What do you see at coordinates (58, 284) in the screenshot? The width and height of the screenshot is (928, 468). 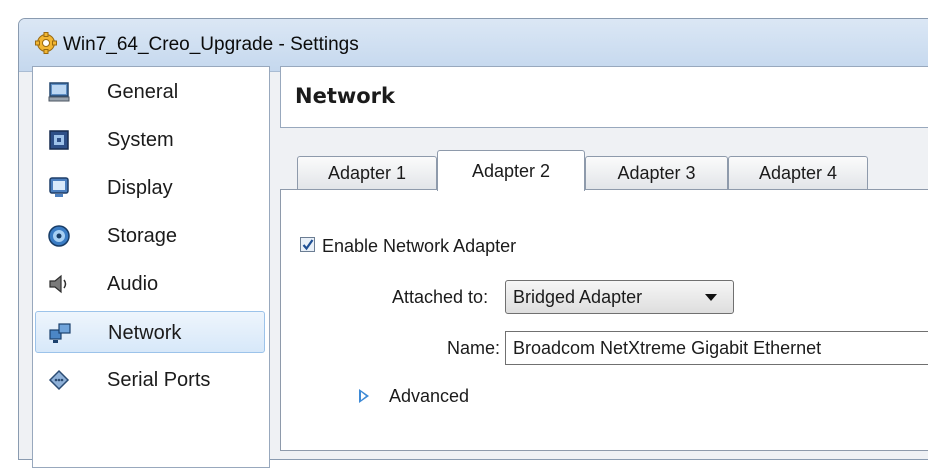 I see `speaker-icon` at bounding box center [58, 284].